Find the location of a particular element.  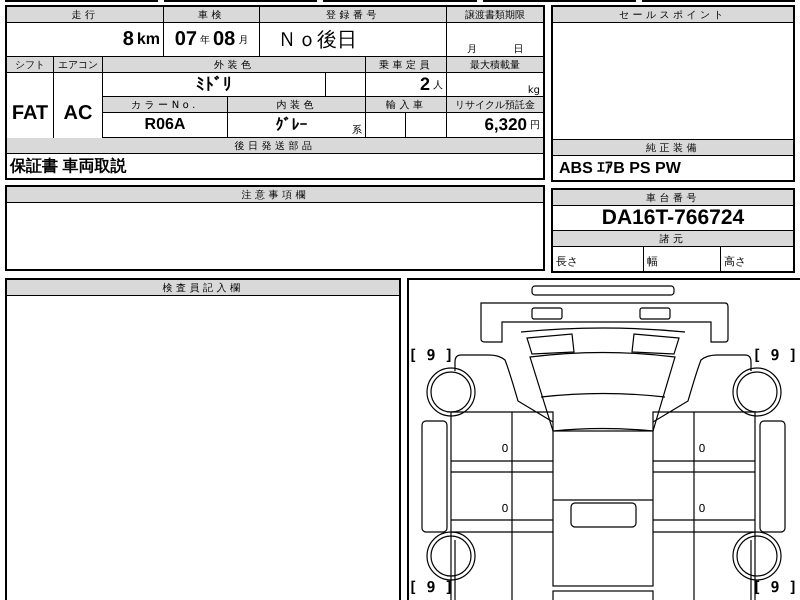

field-value: 07 is located at coordinates (185, 39).